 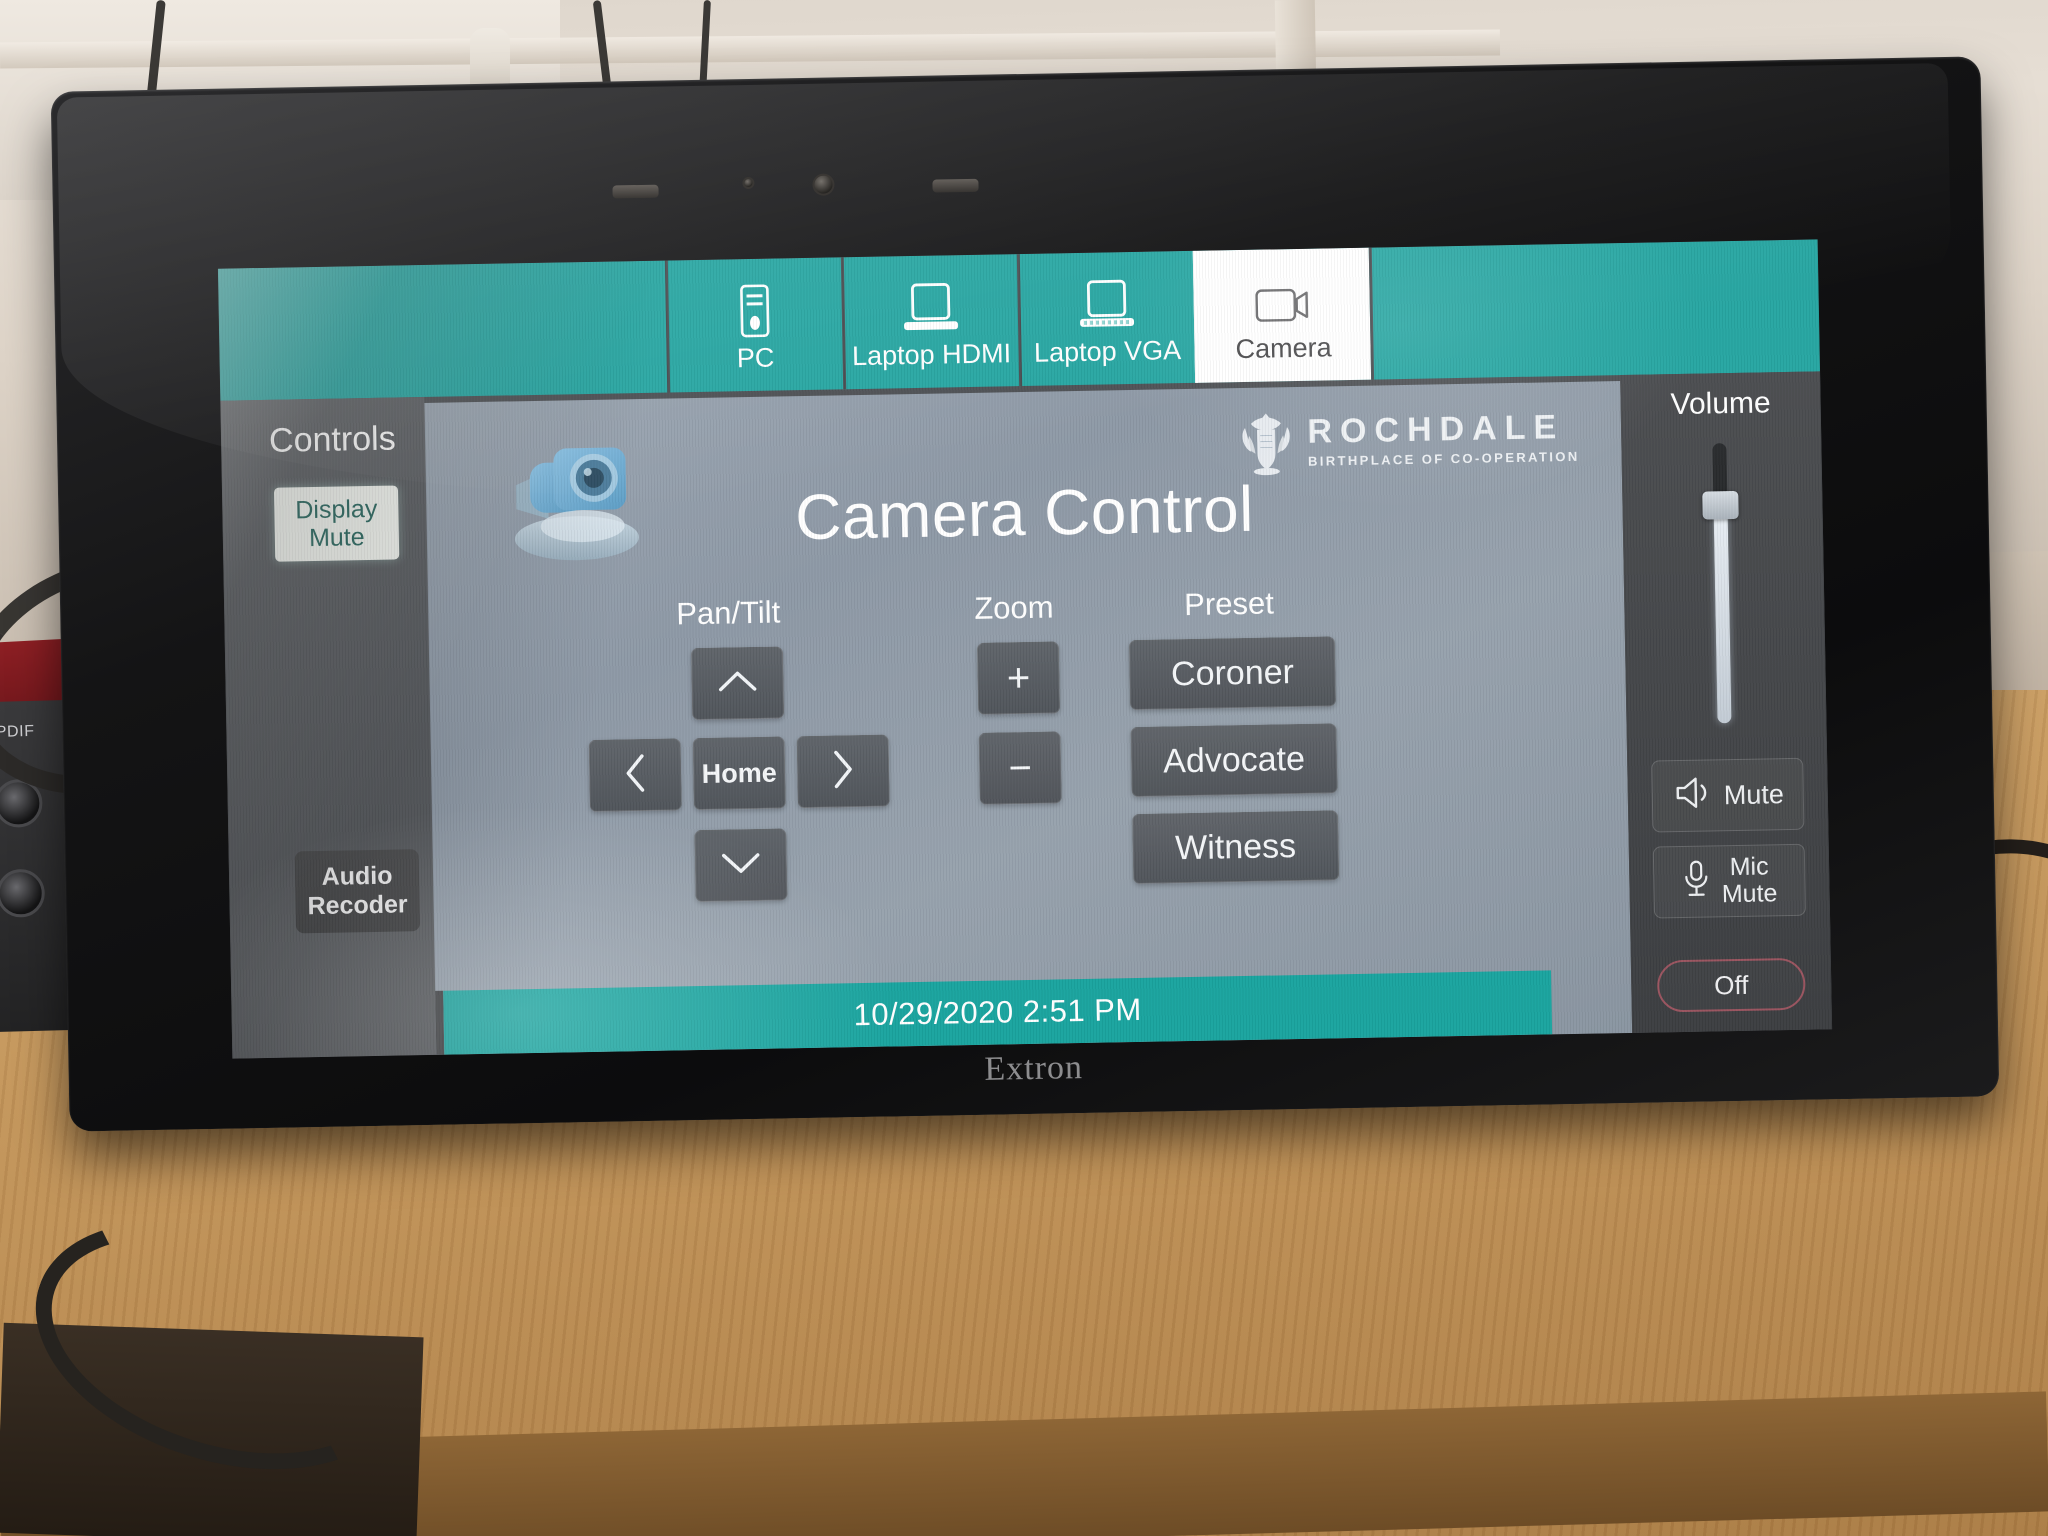 I want to click on tab-laptop-vga: Laptop VGA, so click(x=1105, y=318).